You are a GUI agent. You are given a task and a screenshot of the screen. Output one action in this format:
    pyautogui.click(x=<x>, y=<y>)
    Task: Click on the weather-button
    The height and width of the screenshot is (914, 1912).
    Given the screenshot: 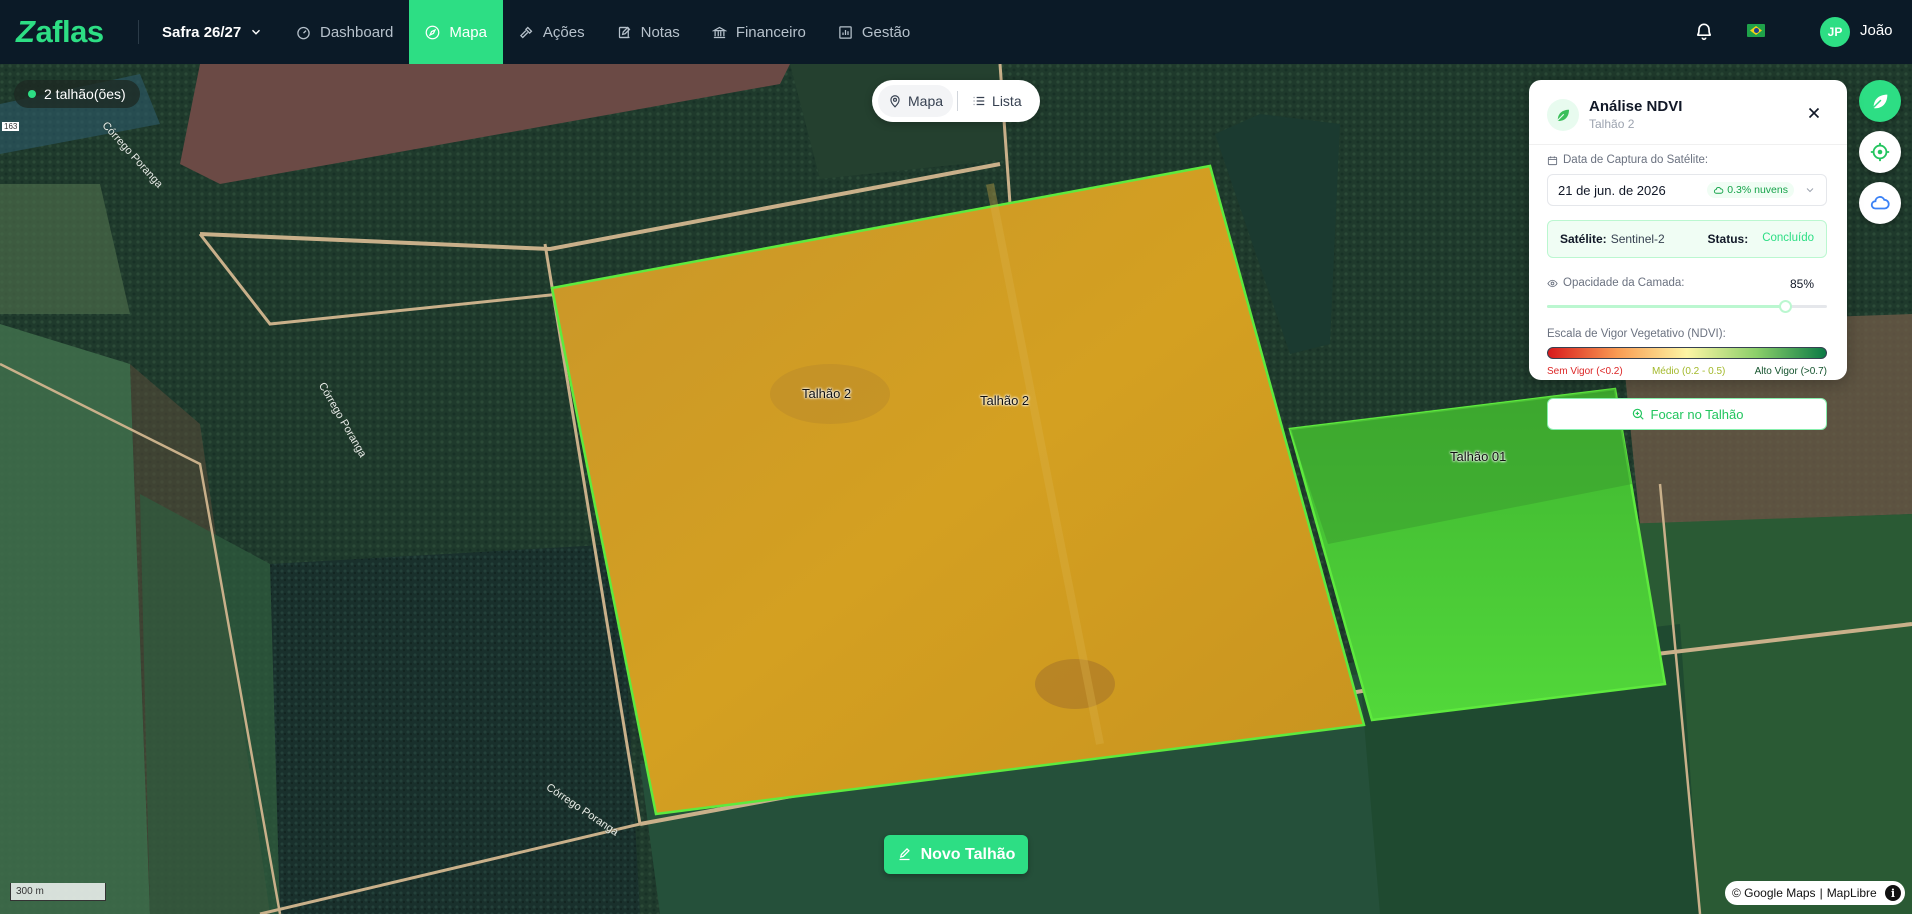 What is the action you would take?
    pyautogui.click(x=1880, y=203)
    